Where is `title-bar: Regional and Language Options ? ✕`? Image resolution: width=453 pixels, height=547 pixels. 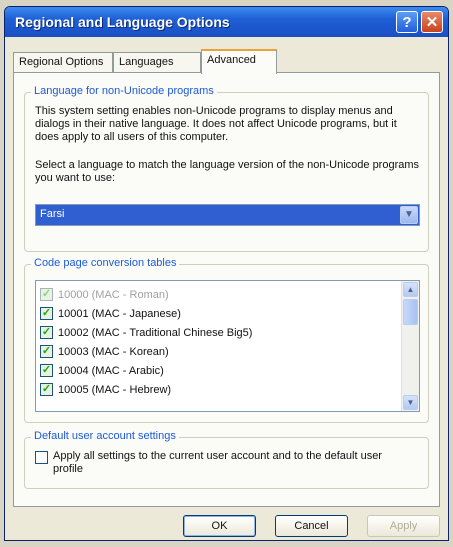
title-bar: Regional and Language Options ? ✕ is located at coordinates (226, 22).